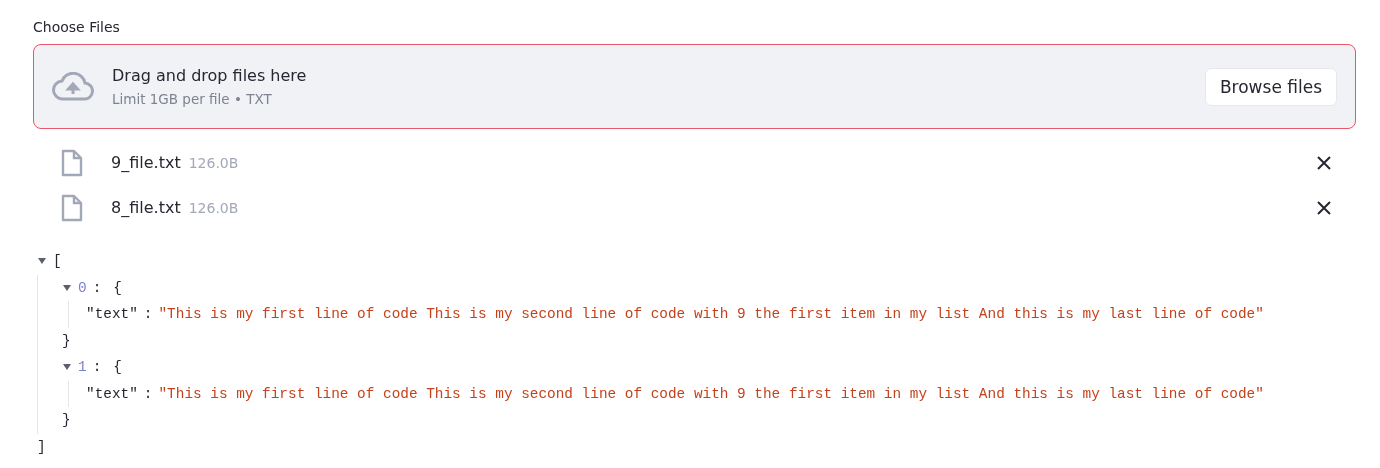 This screenshot has width=1380, height=468. I want to click on bracket: ], so click(41, 446).